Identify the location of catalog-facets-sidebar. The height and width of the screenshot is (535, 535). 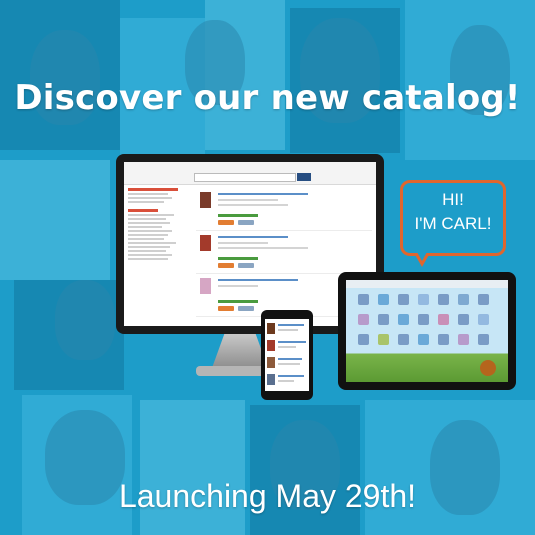
(160, 256).